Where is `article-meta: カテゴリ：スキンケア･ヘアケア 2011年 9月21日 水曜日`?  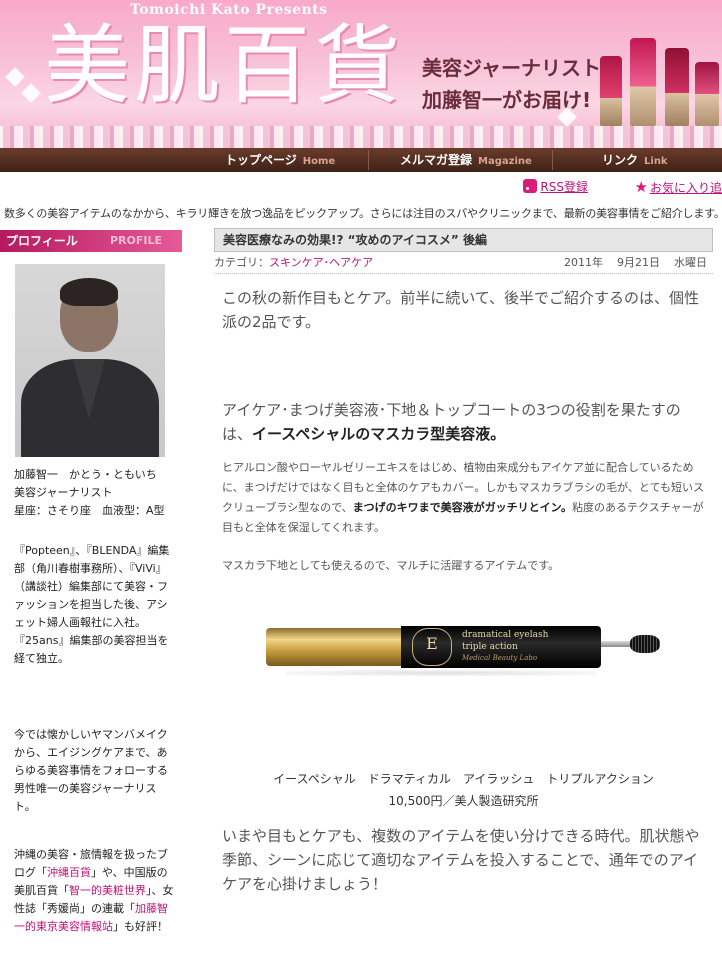 article-meta: カテゴリ：スキンケア･ヘアケア 2011年 9月21日 水曜日 is located at coordinates (463, 263).